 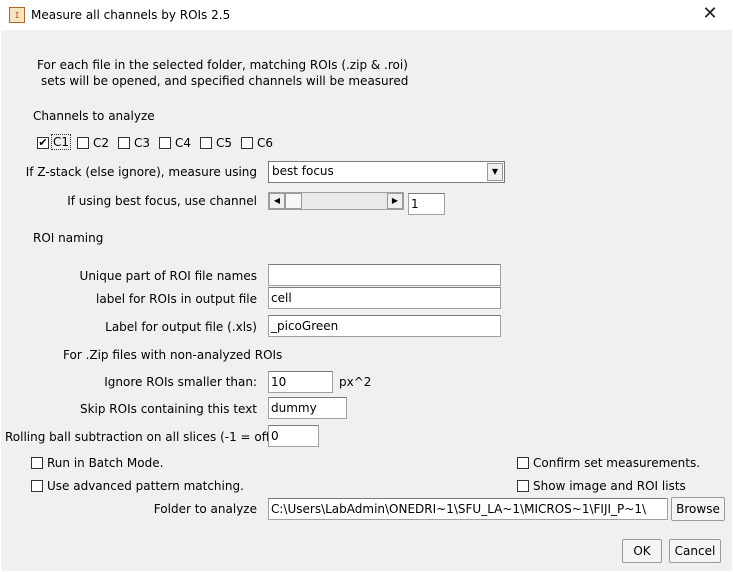 What do you see at coordinates (205, 509) in the screenshot?
I see `folder-label: Folder to analyze` at bounding box center [205, 509].